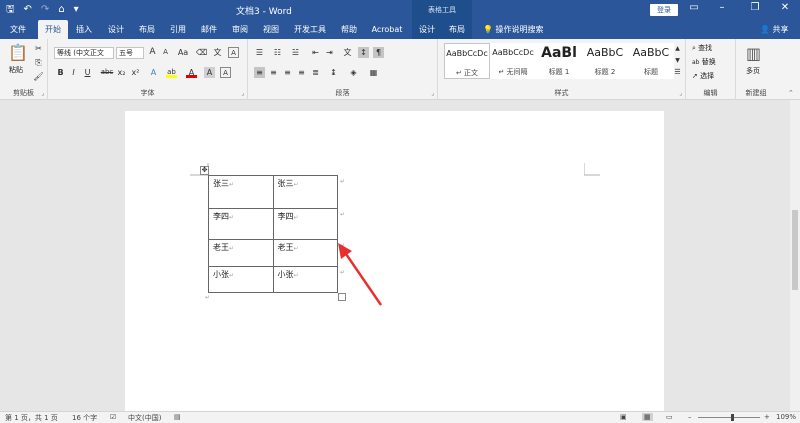 Image resolution: width=800 pixels, height=423 pixels. What do you see at coordinates (209, 29) in the screenshot?
I see `tab-mailings: 邮件` at bounding box center [209, 29].